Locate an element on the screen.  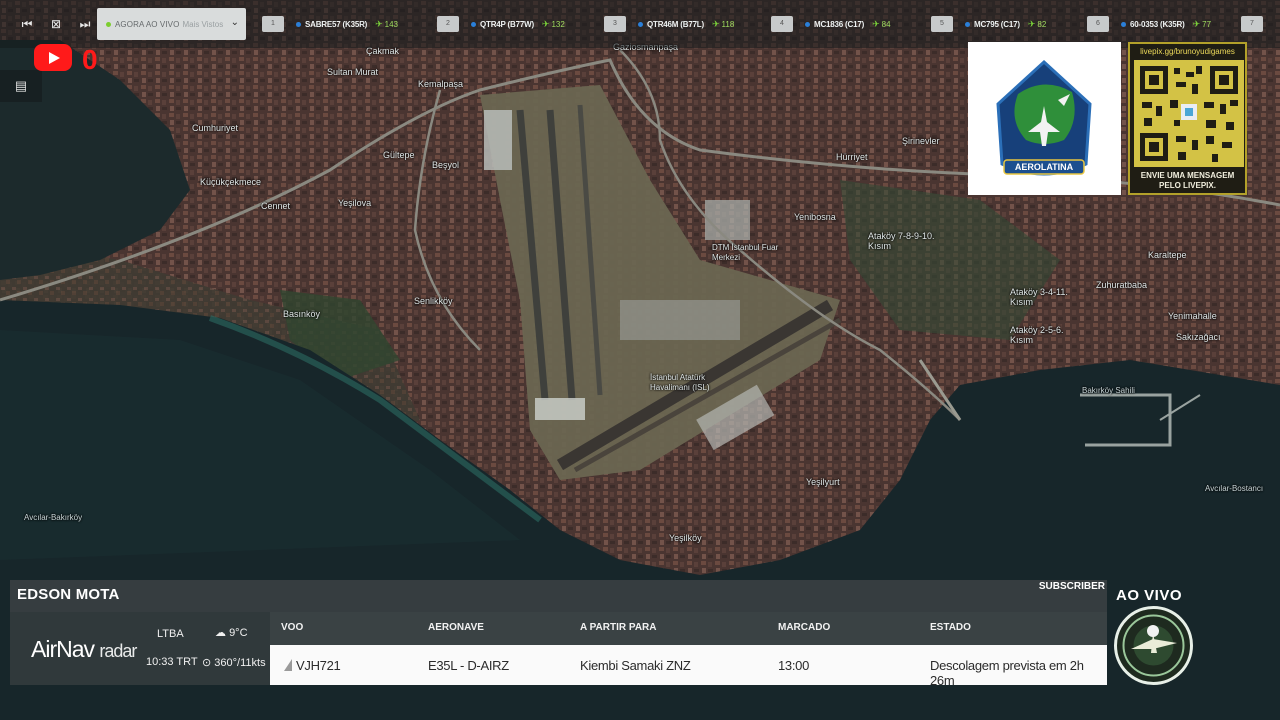
flight-callsign: MC795 (C17) is located at coordinates (997, 24).